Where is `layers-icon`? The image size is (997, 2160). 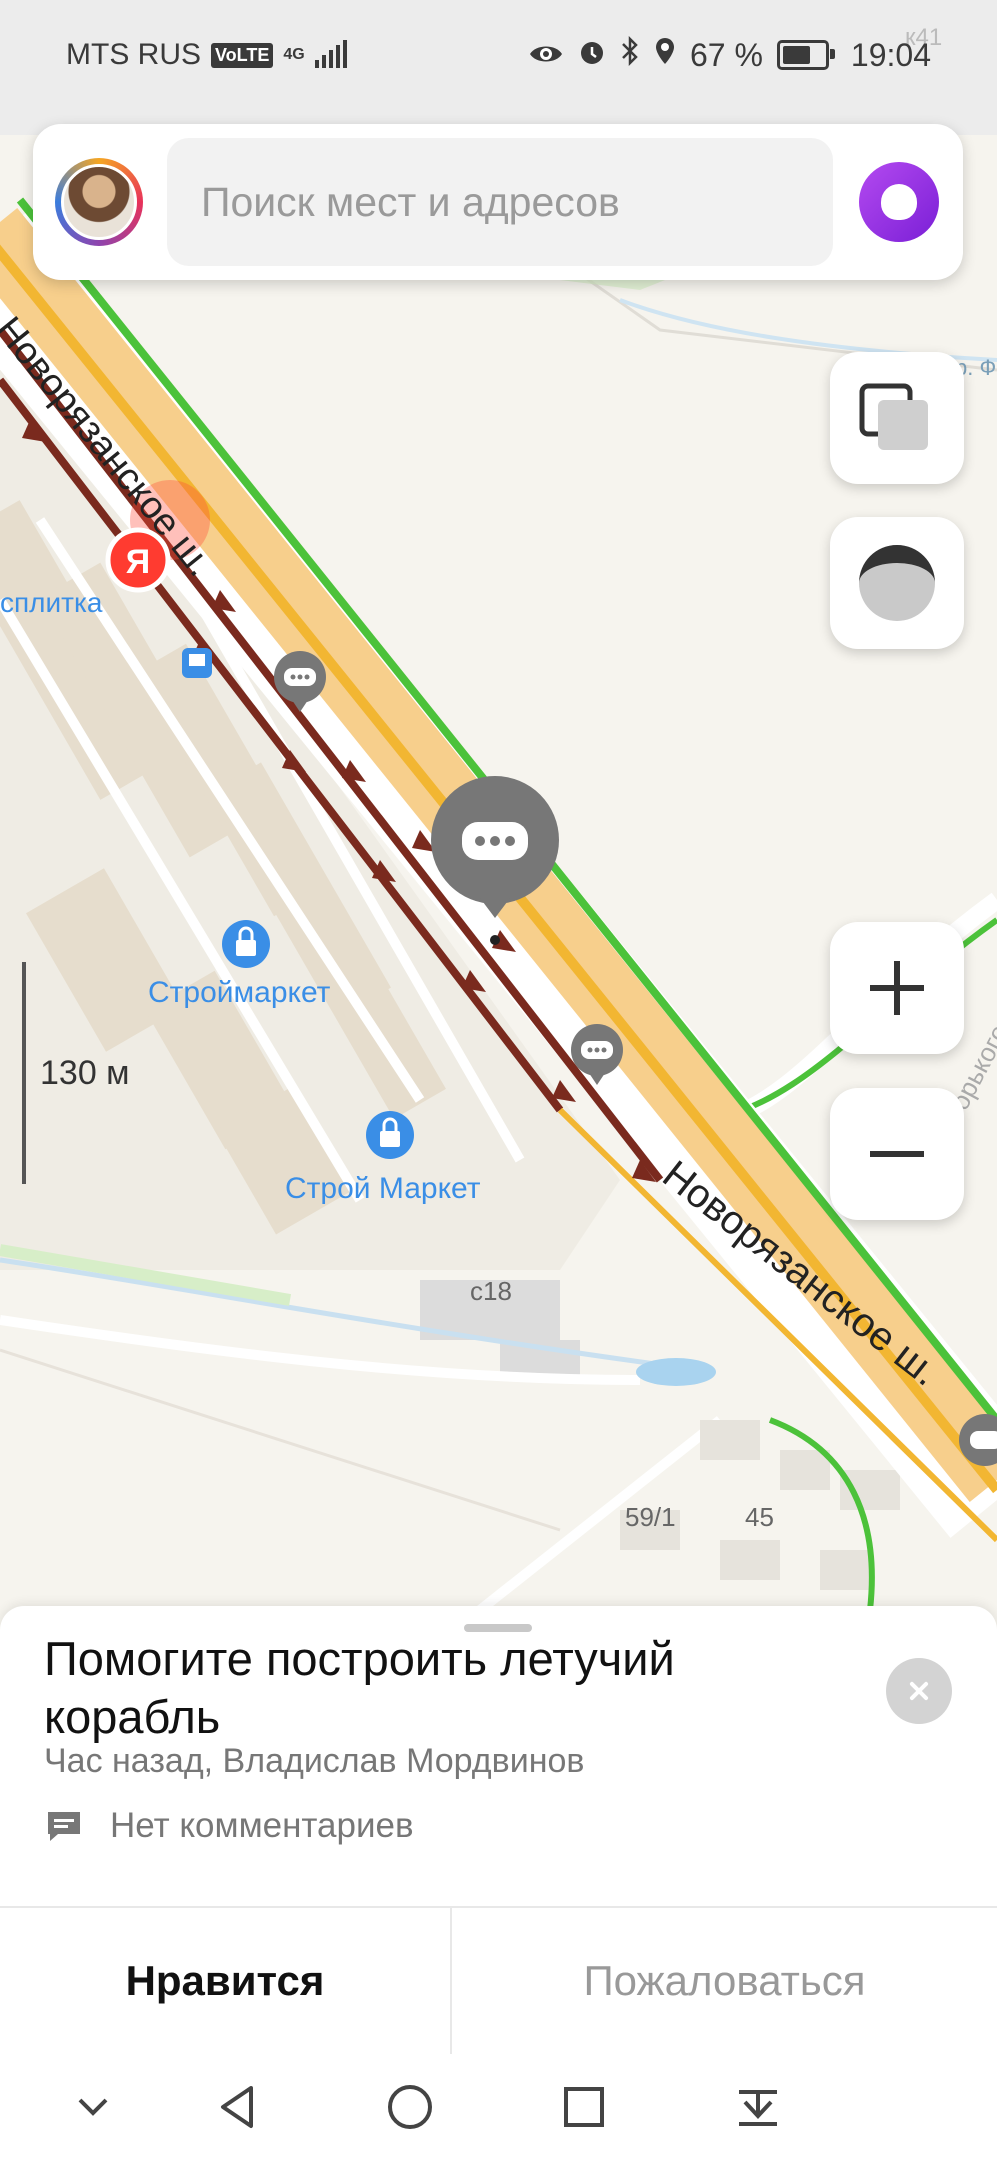 layers-icon is located at coordinates (893, 416).